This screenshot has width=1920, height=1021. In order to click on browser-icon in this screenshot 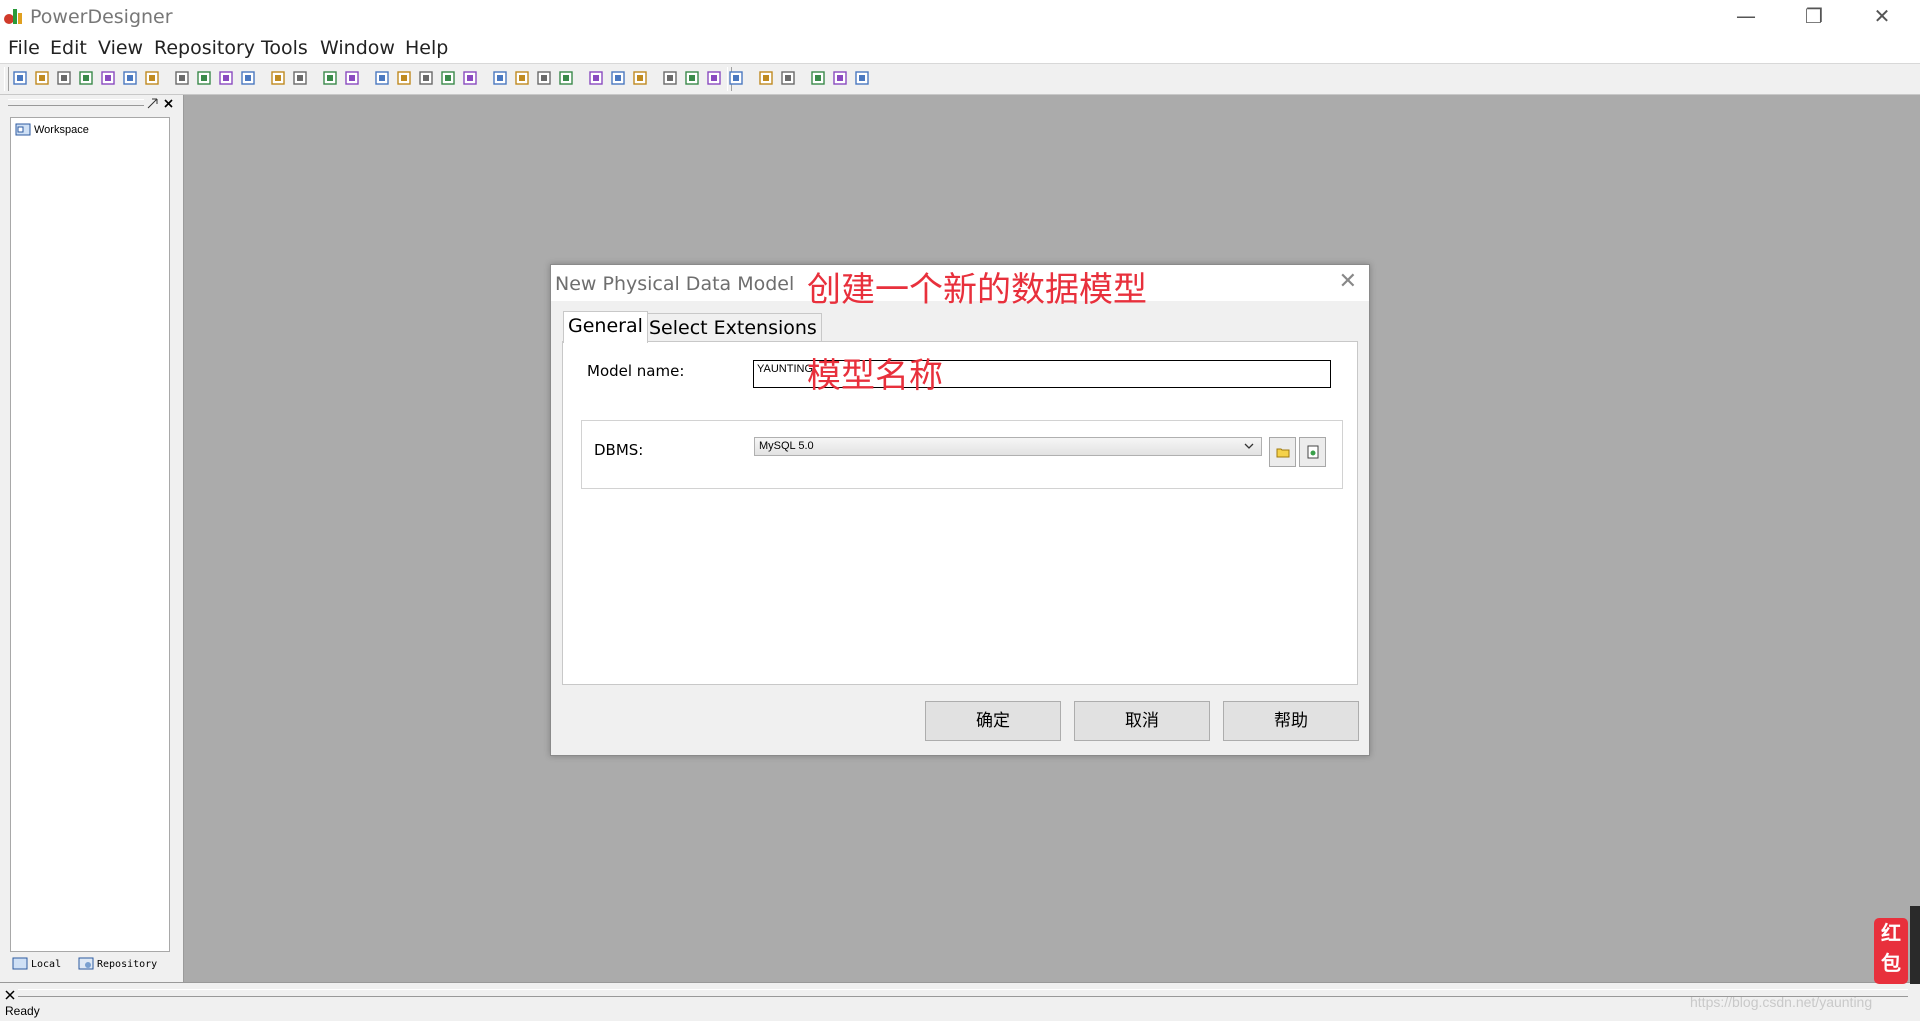, I will do `click(818, 78)`.